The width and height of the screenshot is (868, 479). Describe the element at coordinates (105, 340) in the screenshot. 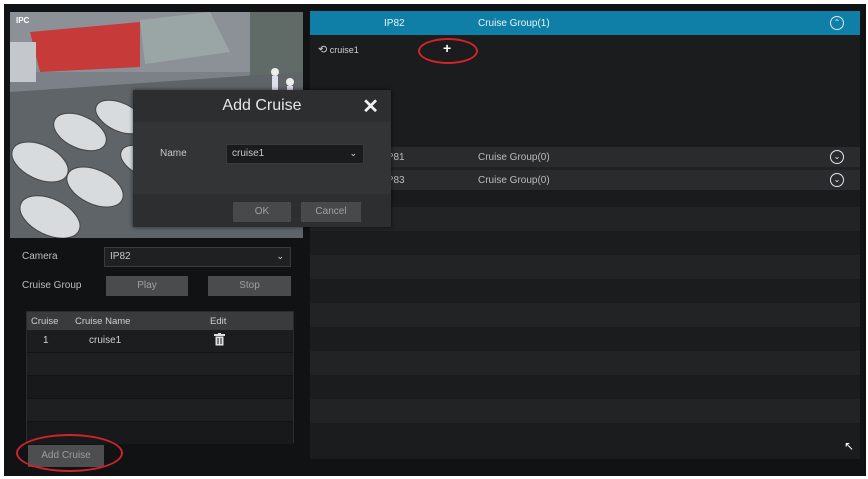

I see `cruise-name: cruise1` at that location.